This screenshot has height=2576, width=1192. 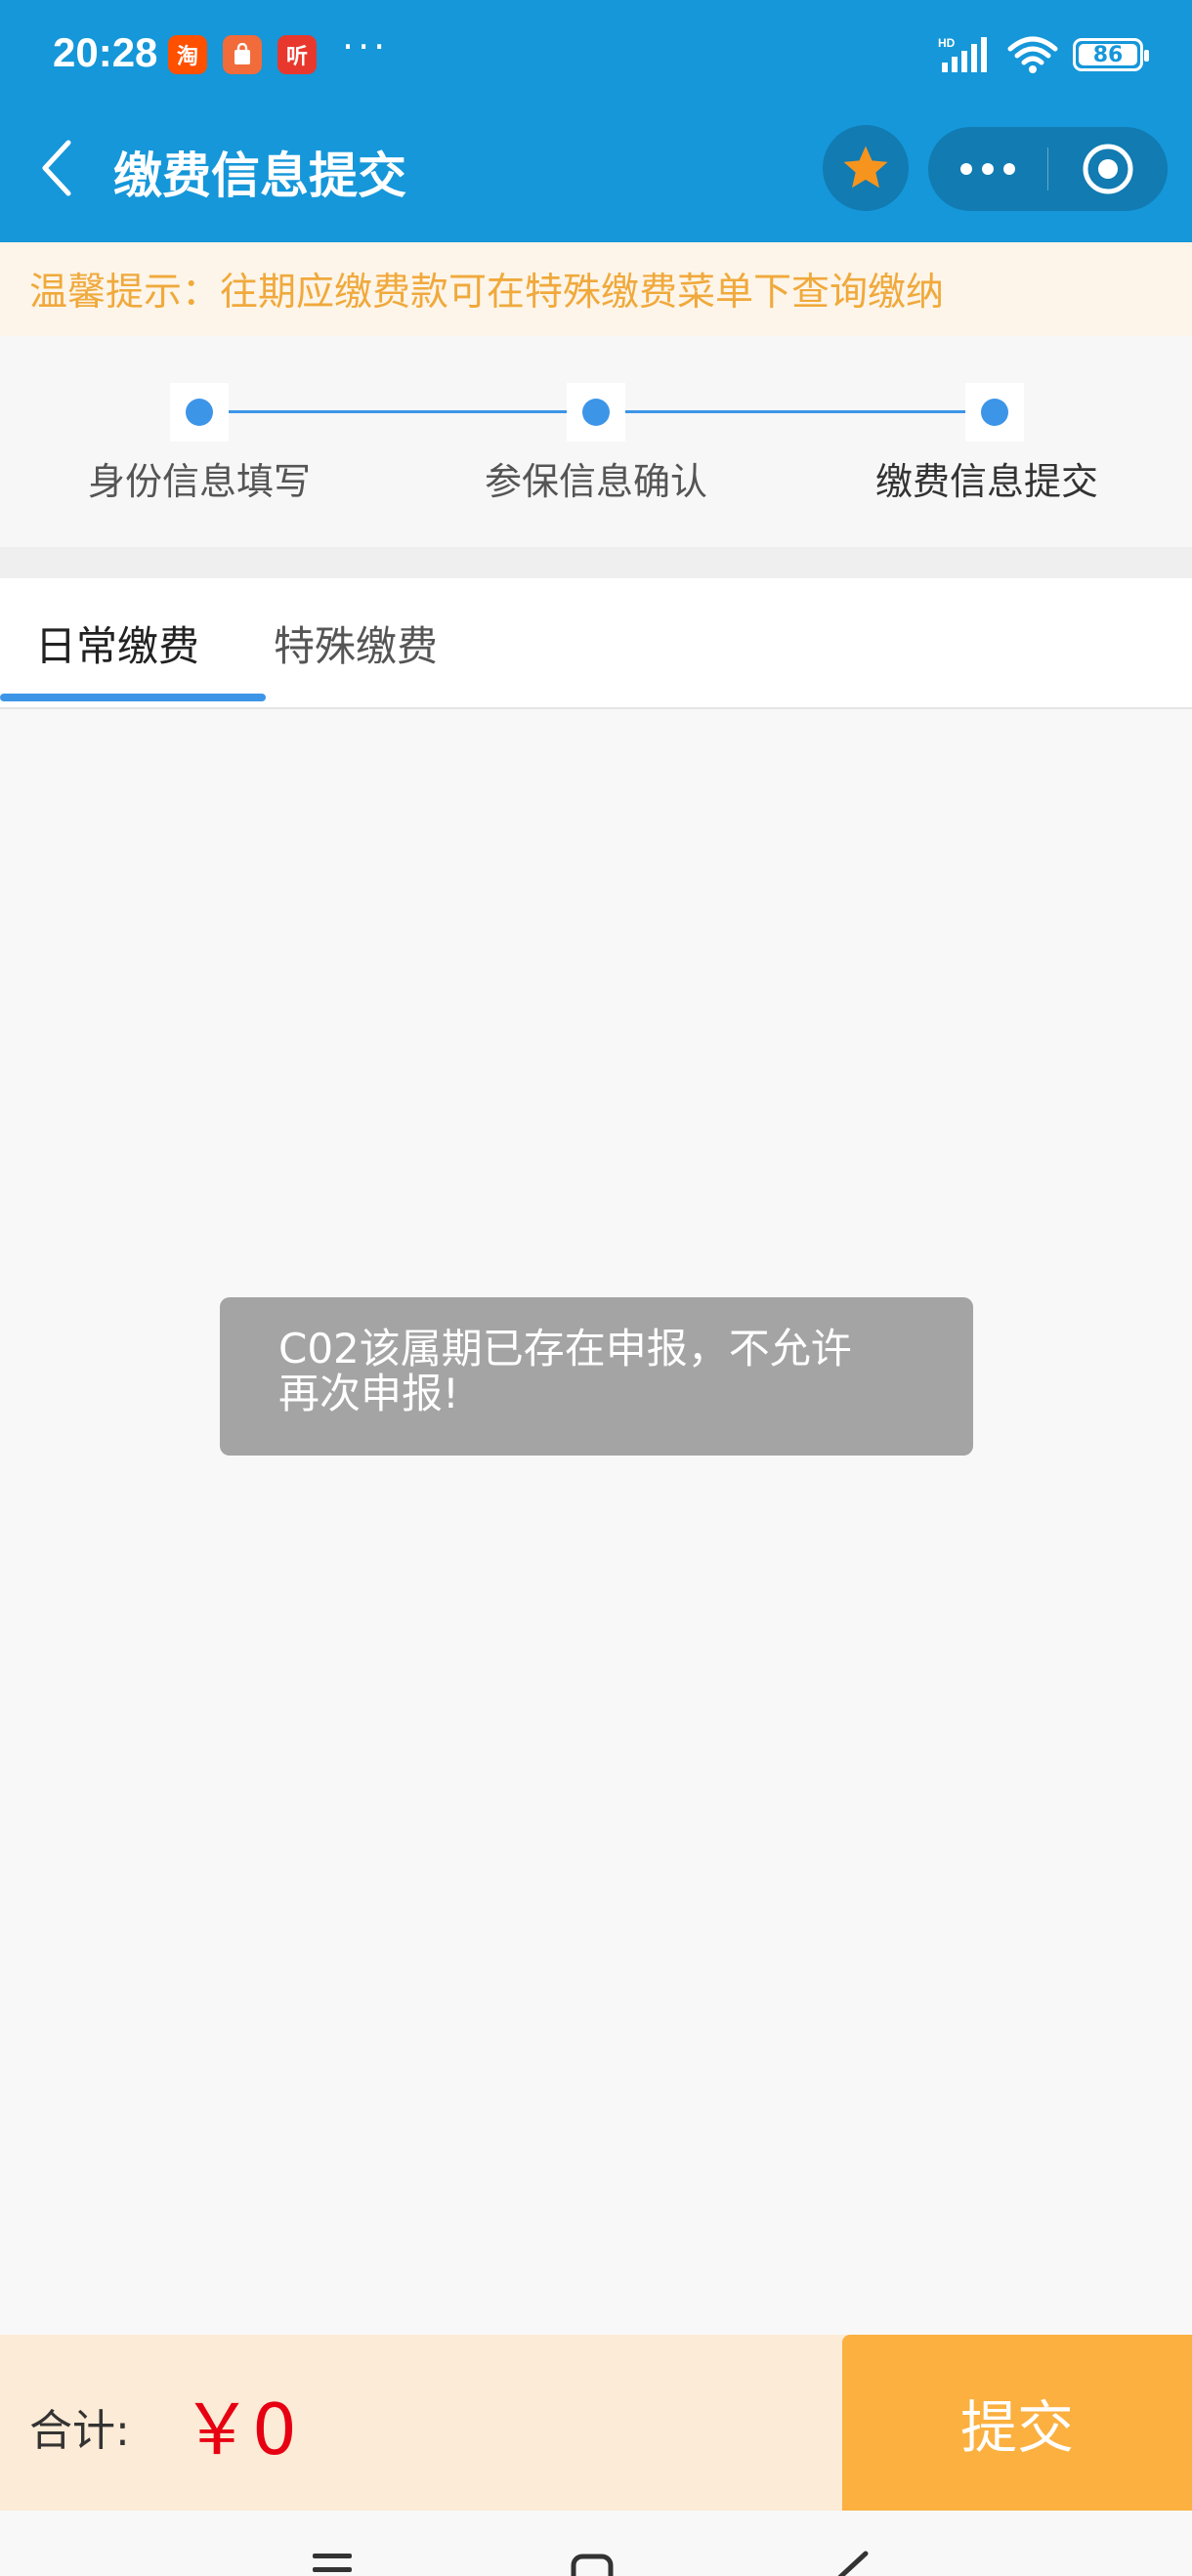 What do you see at coordinates (133, 697) in the screenshot?
I see `tab-active-indicator` at bounding box center [133, 697].